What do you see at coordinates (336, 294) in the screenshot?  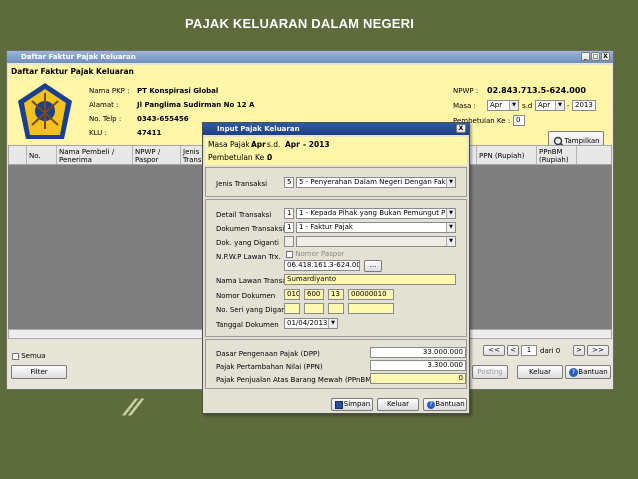 I see `nomor-dokumen-3: 13` at bounding box center [336, 294].